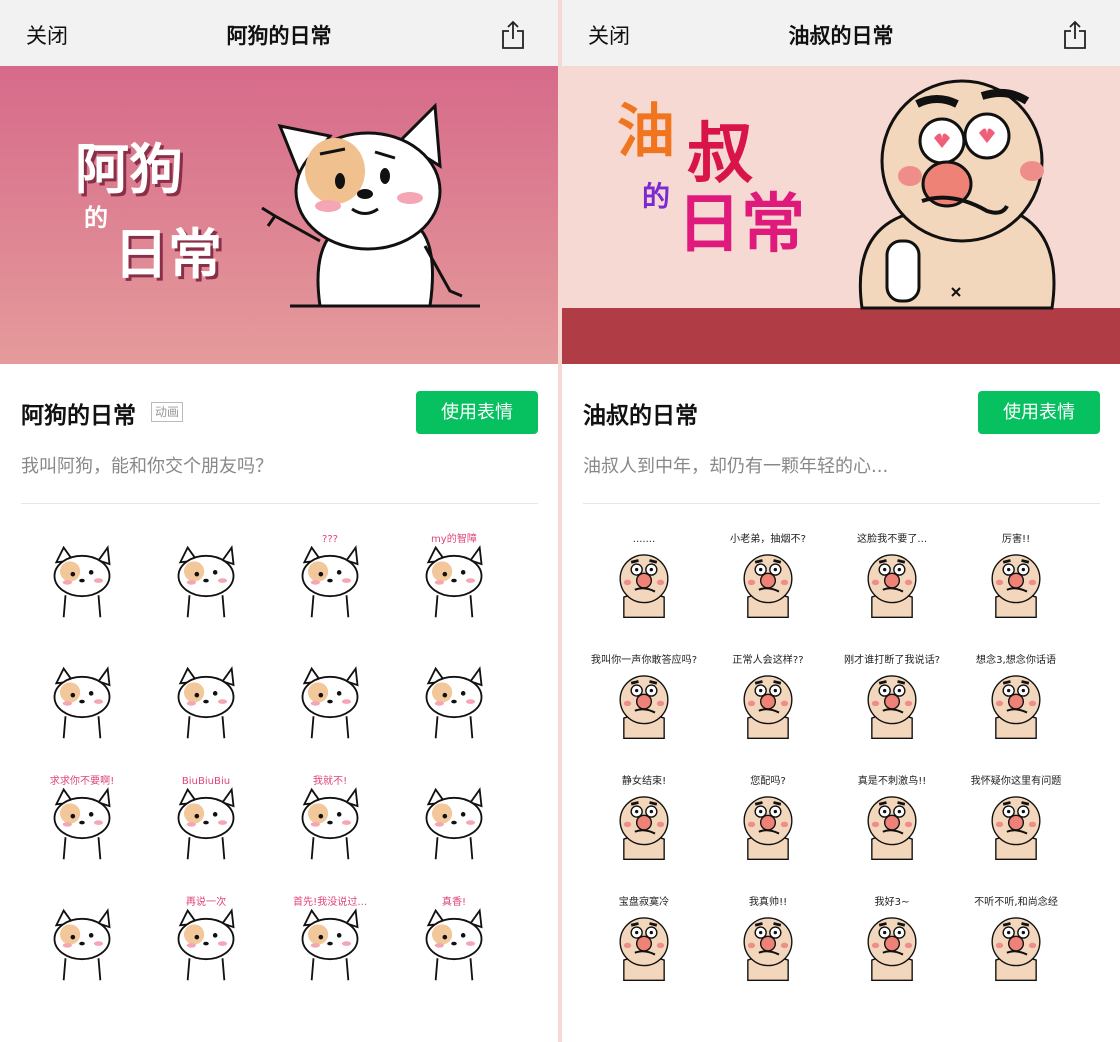  I want to click on sticker-item: BiuBiuBiu, so click(206, 818).